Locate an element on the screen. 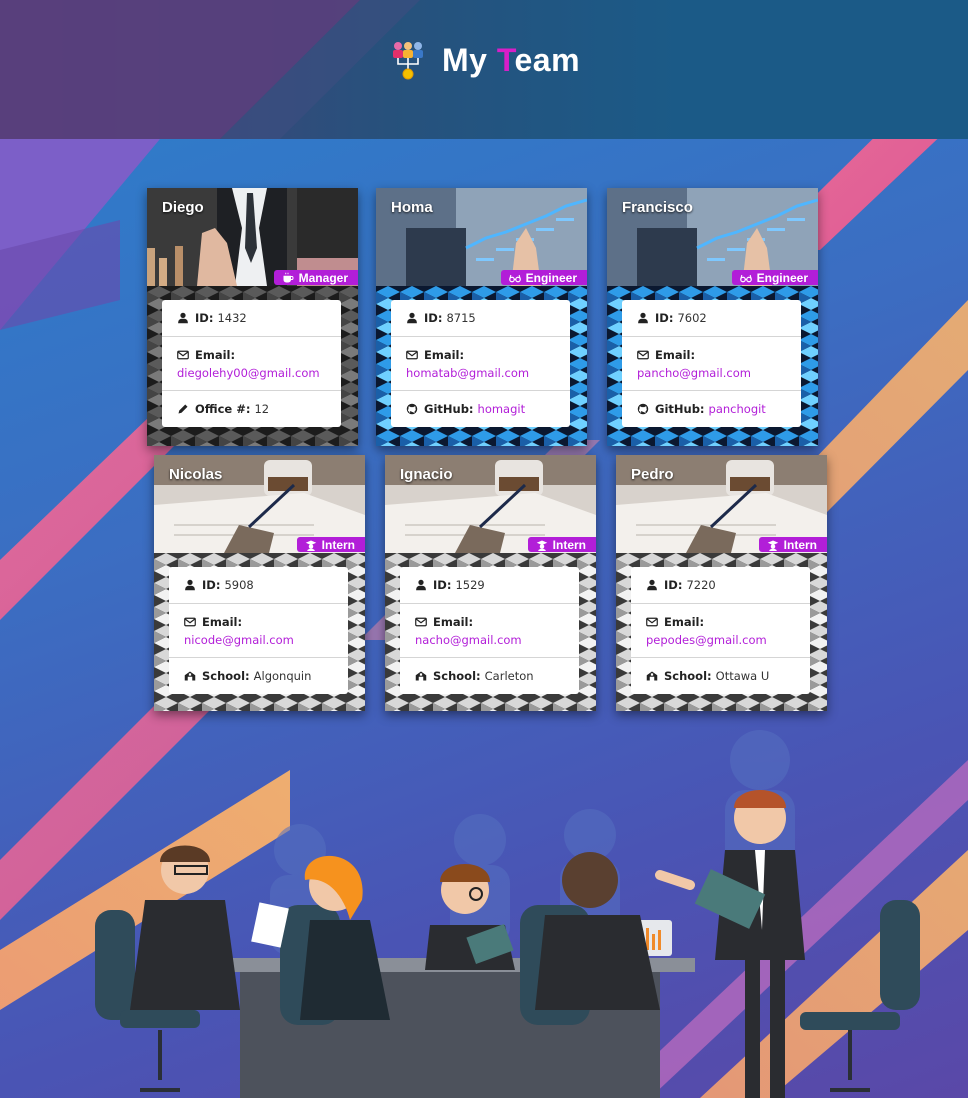 The width and height of the screenshot is (968, 1098). email-link: nacho@gmail.com is located at coordinates (468, 640).